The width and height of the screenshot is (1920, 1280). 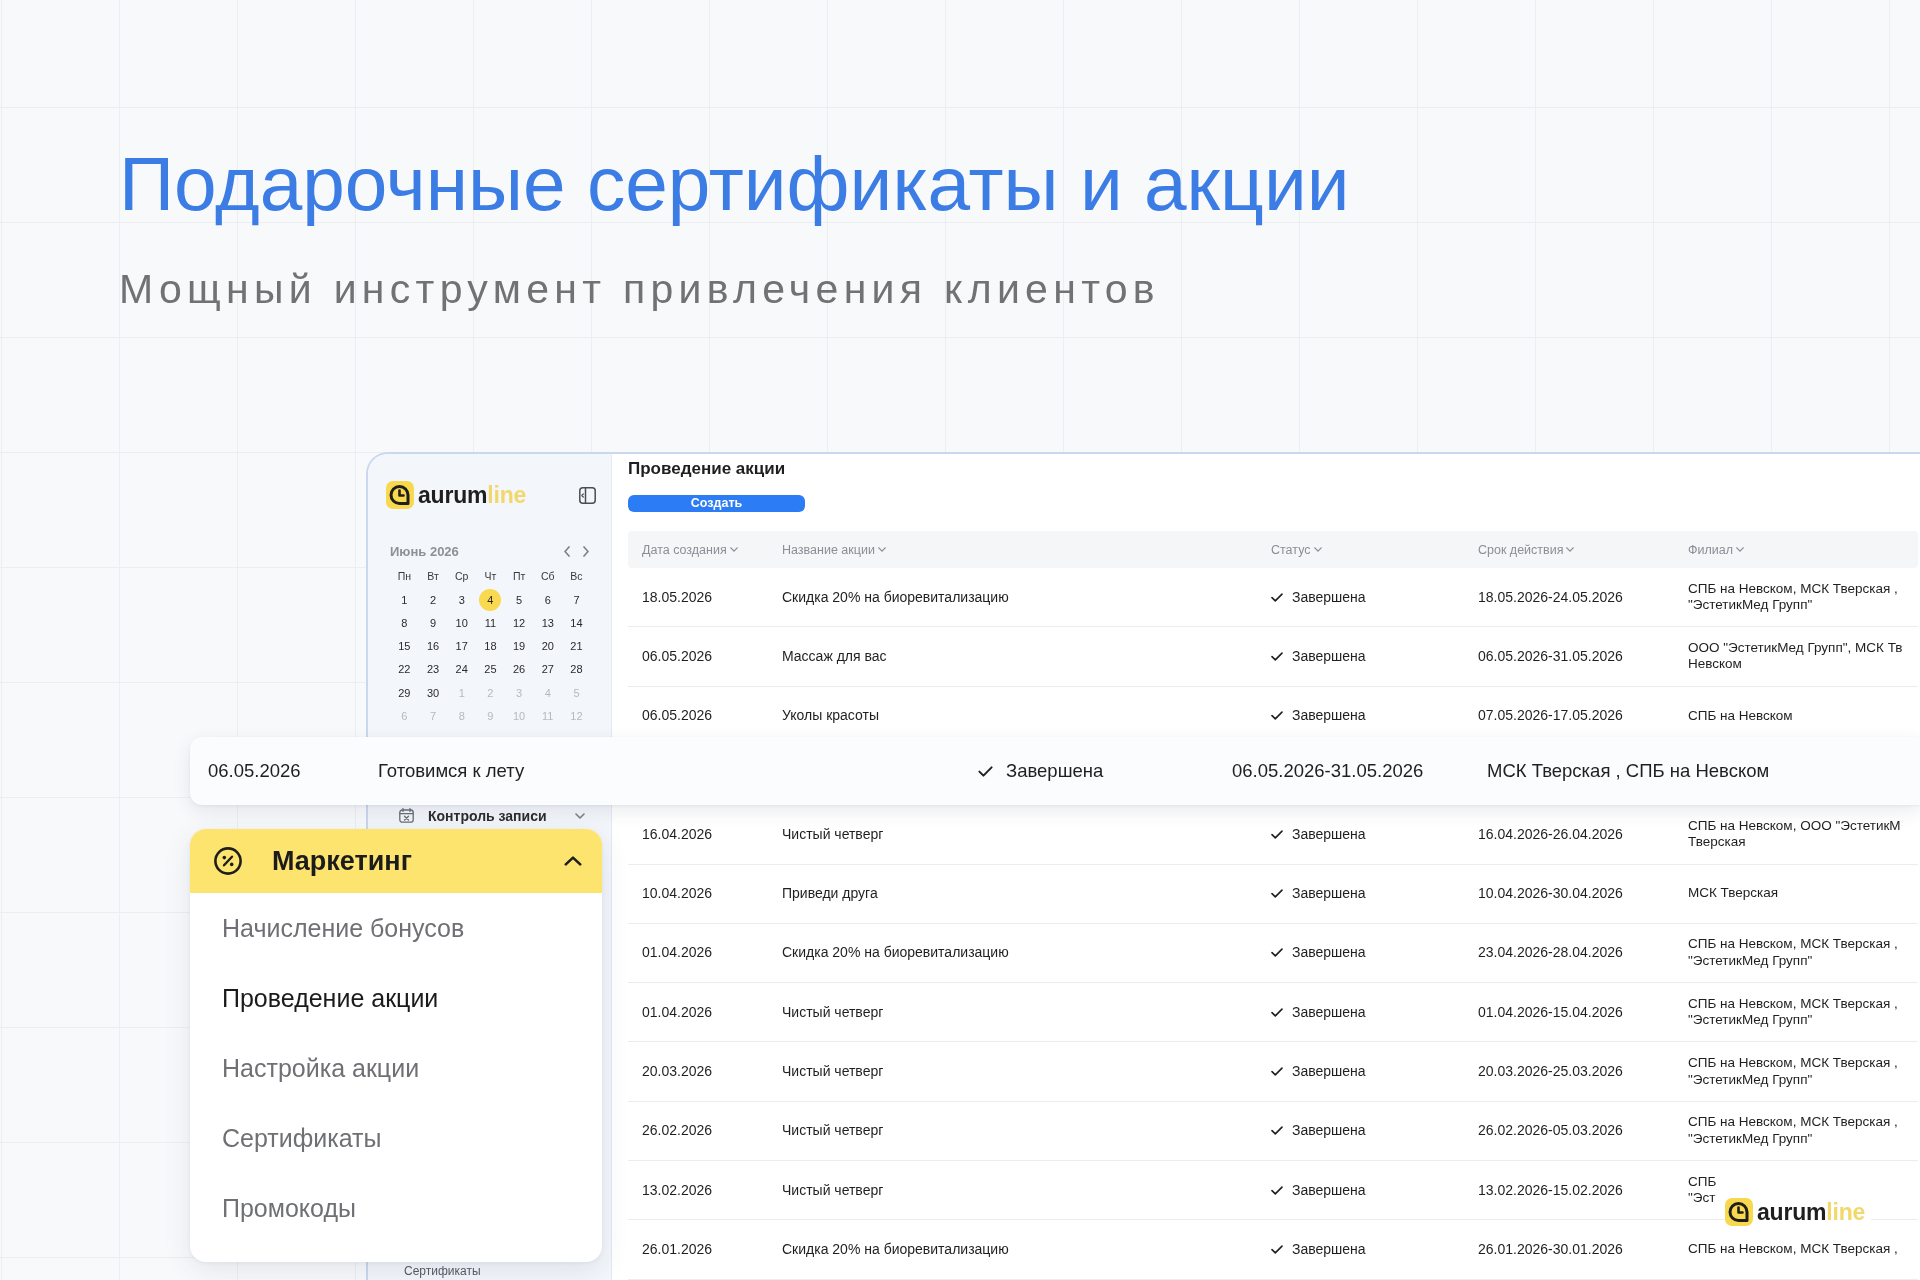 What do you see at coordinates (461, 599) in the screenshot?
I see `calendar-day: 3` at bounding box center [461, 599].